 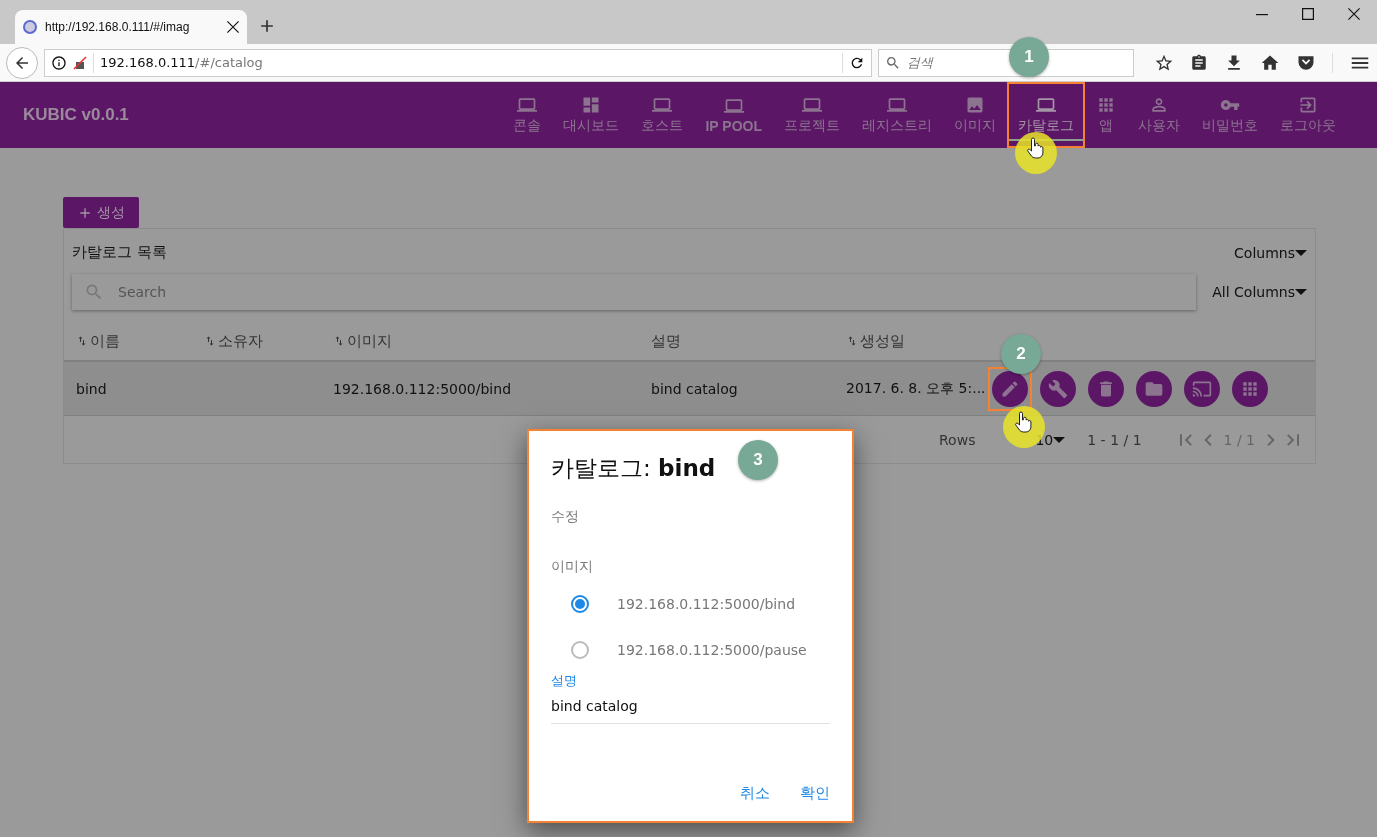 I want to click on nav-item: 대시보드, so click(x=591, y=115).